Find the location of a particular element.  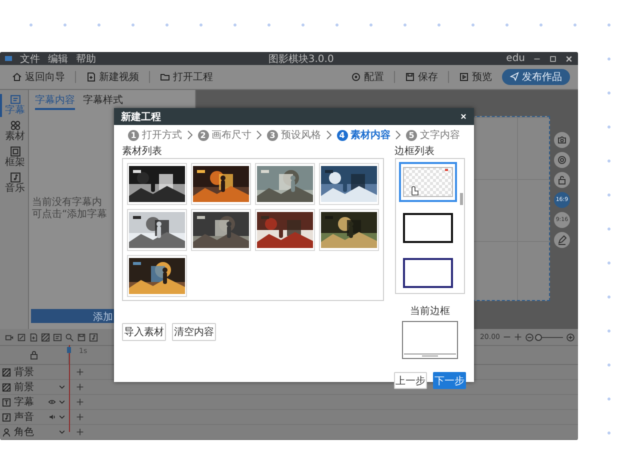

pen-icon is located at coordinates (562, 239).